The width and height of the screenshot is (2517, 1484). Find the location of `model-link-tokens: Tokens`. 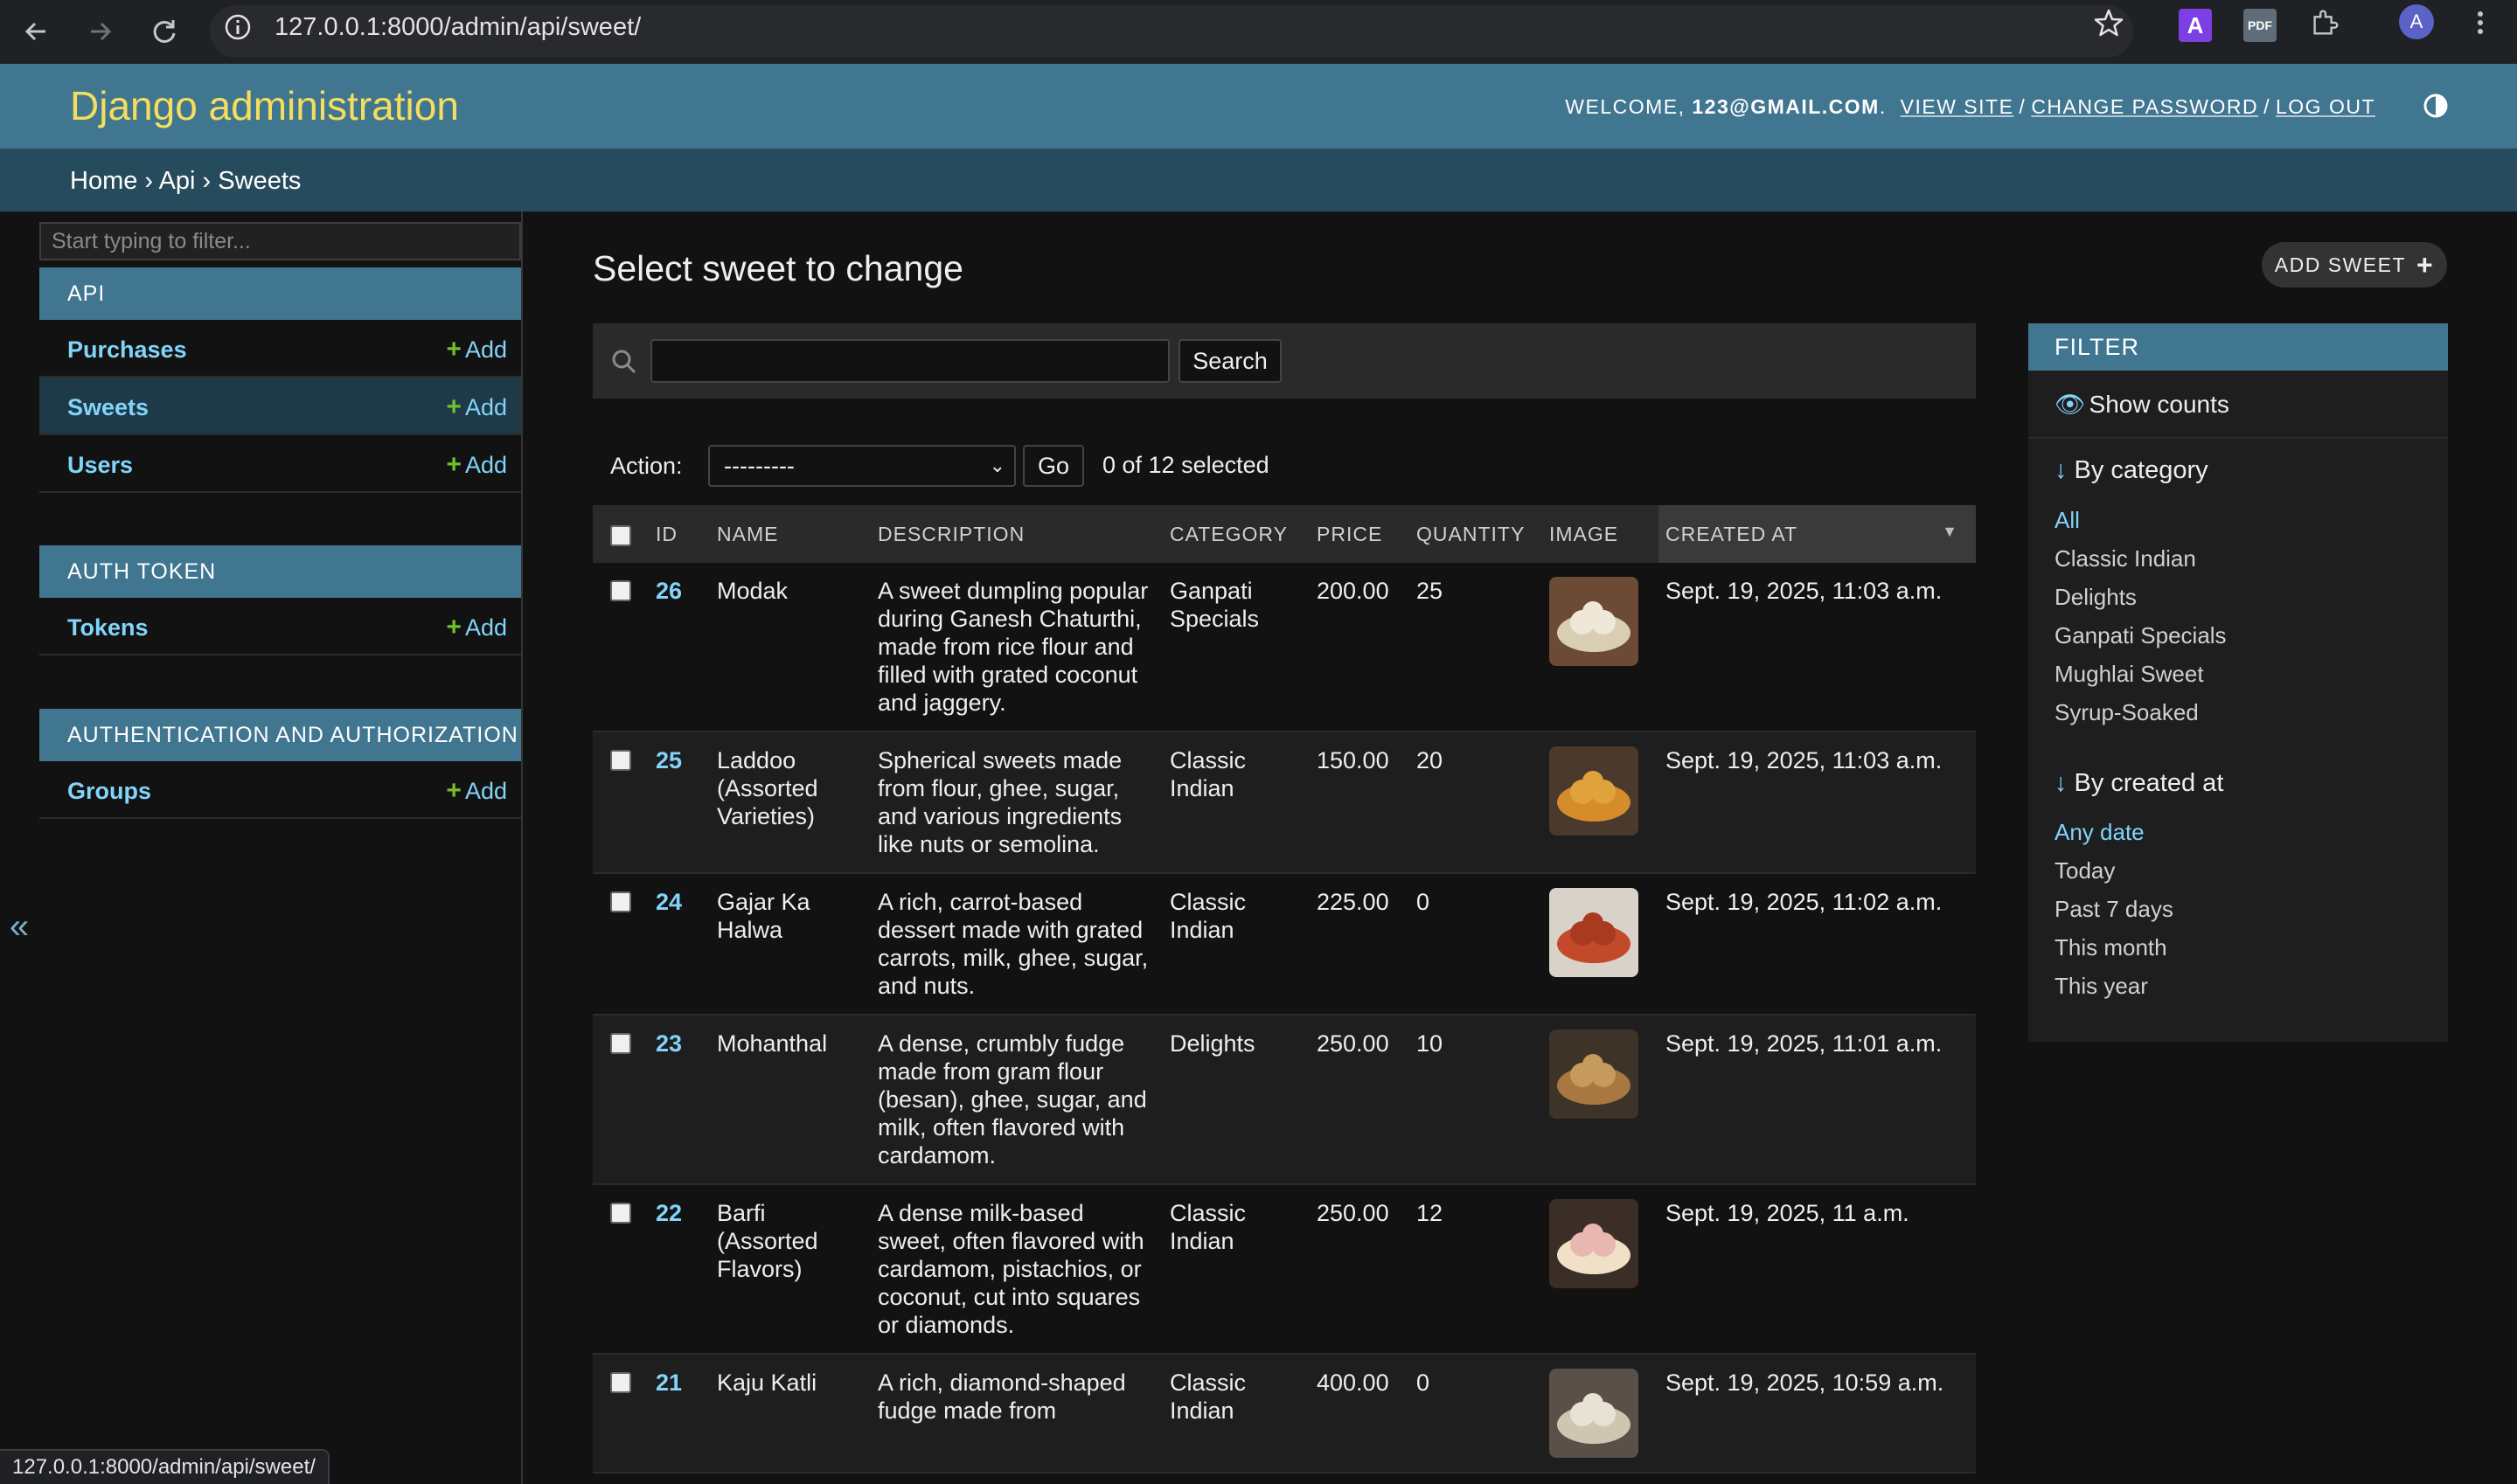

model-link-tokens: Tokens is located at coordinates (108, 627).